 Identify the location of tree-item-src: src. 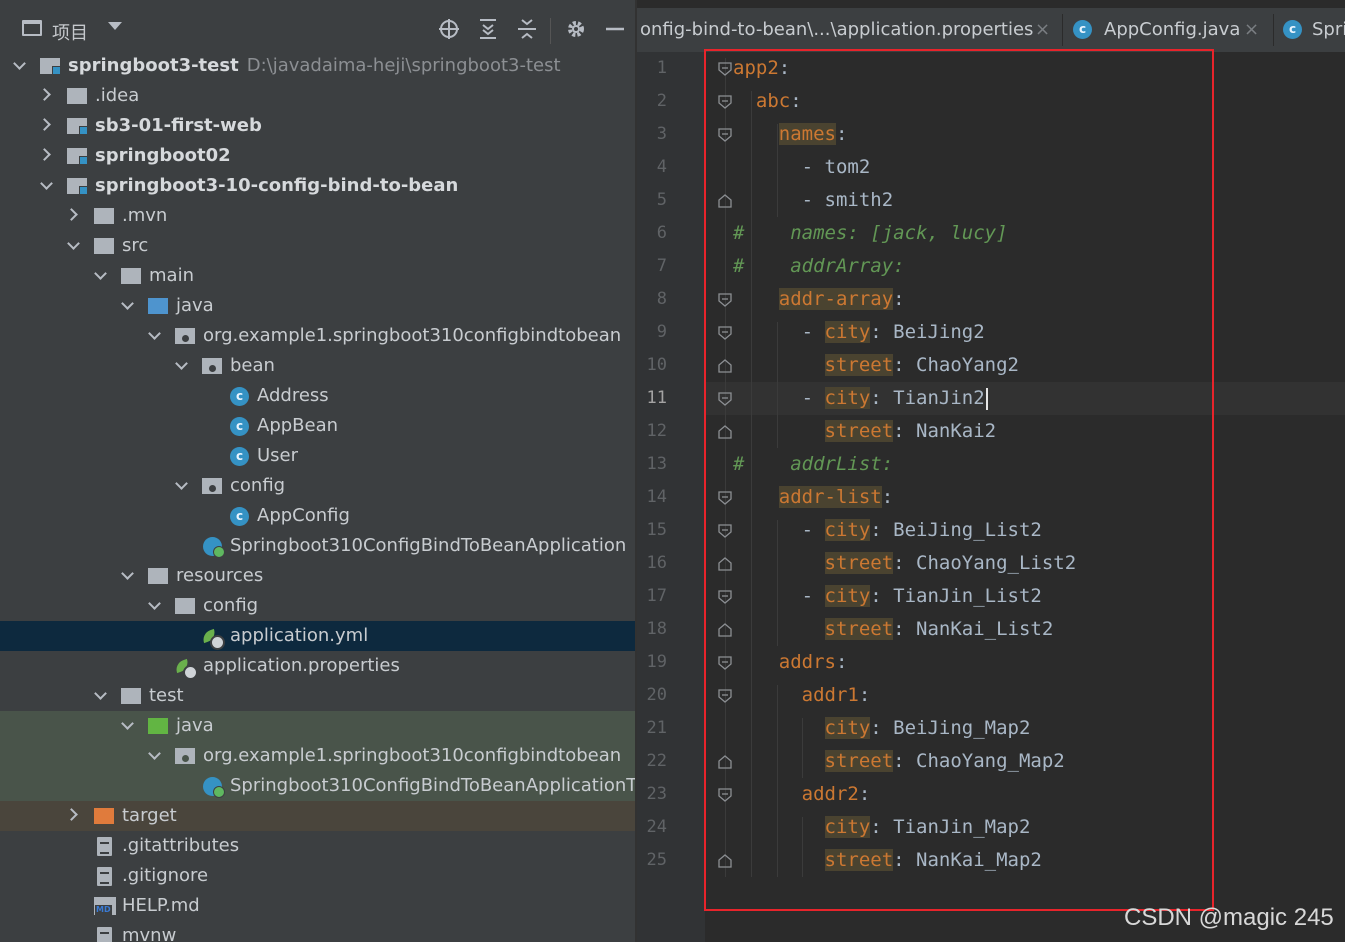
(317, 246).